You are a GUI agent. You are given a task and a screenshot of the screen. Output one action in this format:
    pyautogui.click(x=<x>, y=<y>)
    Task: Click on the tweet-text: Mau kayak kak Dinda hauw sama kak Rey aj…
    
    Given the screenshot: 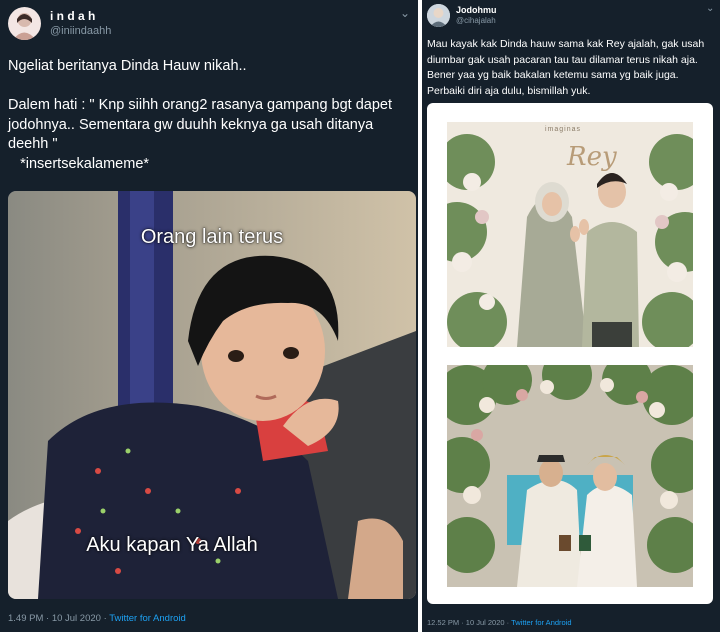 What is the action you would take?
    pyautogui.click(x=567, y=67)
    